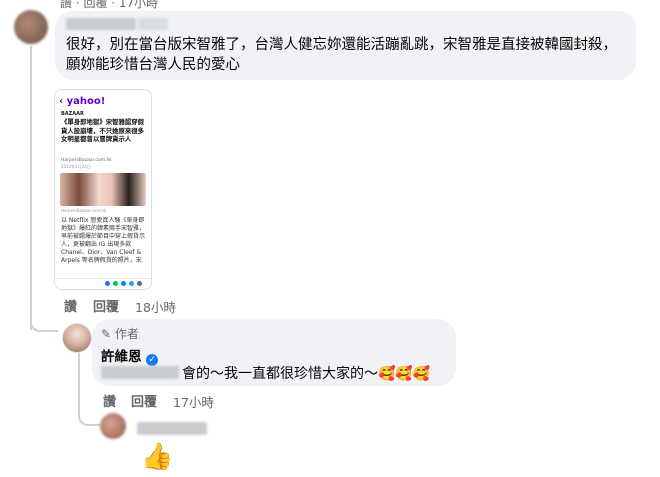  I want to click on reply-reply-button: 回覆, so click(144, 400).